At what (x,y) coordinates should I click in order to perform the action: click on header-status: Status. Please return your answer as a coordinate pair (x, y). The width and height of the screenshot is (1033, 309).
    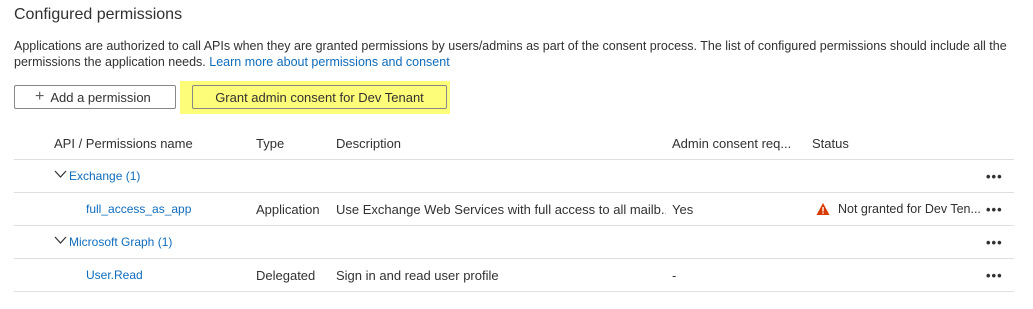
    Looking at the image, I should click on (830, 143).